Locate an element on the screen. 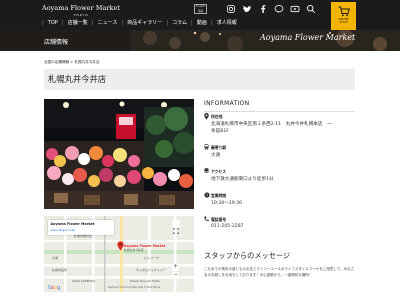  nav-item-gallery: 商品ギャラリー is located at coordinates (144, 23).